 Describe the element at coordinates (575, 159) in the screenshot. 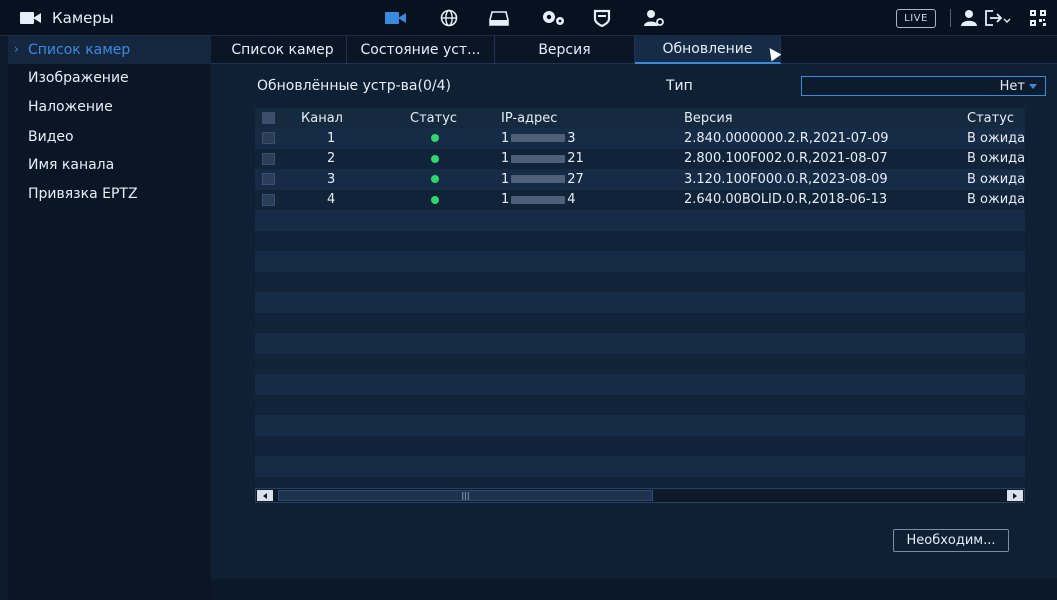

I see `ip-suffix: 21` at that location.